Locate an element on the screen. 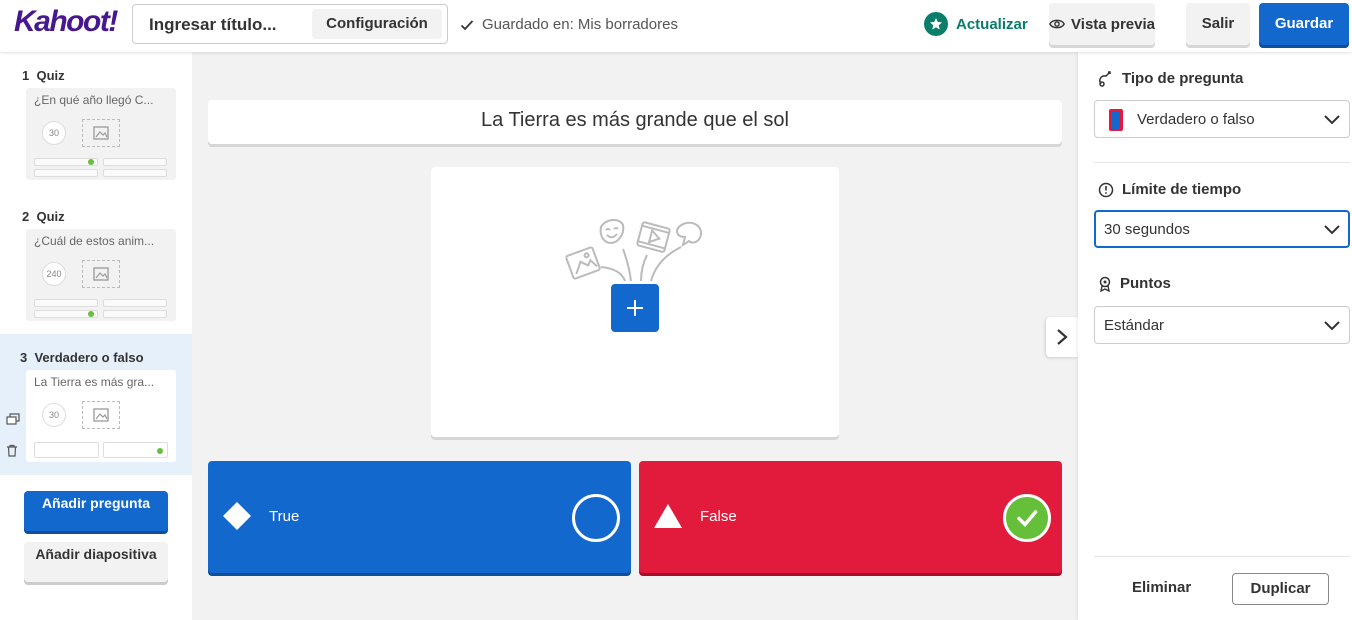 The height and width of the screenshot is (620, 1352). slide-type: Verdadero o falso is located at coordinates (89, 357).